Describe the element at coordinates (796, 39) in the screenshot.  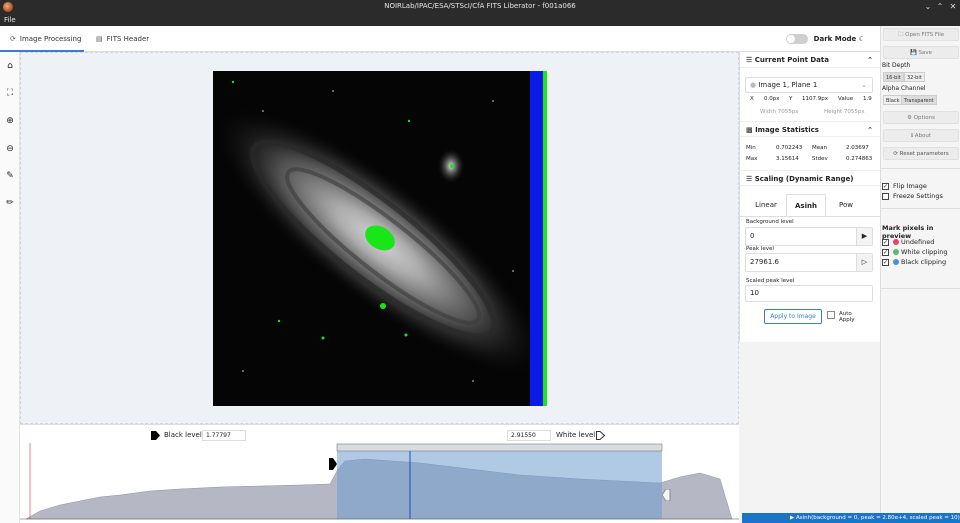
I see `toggle-switch` at that location.